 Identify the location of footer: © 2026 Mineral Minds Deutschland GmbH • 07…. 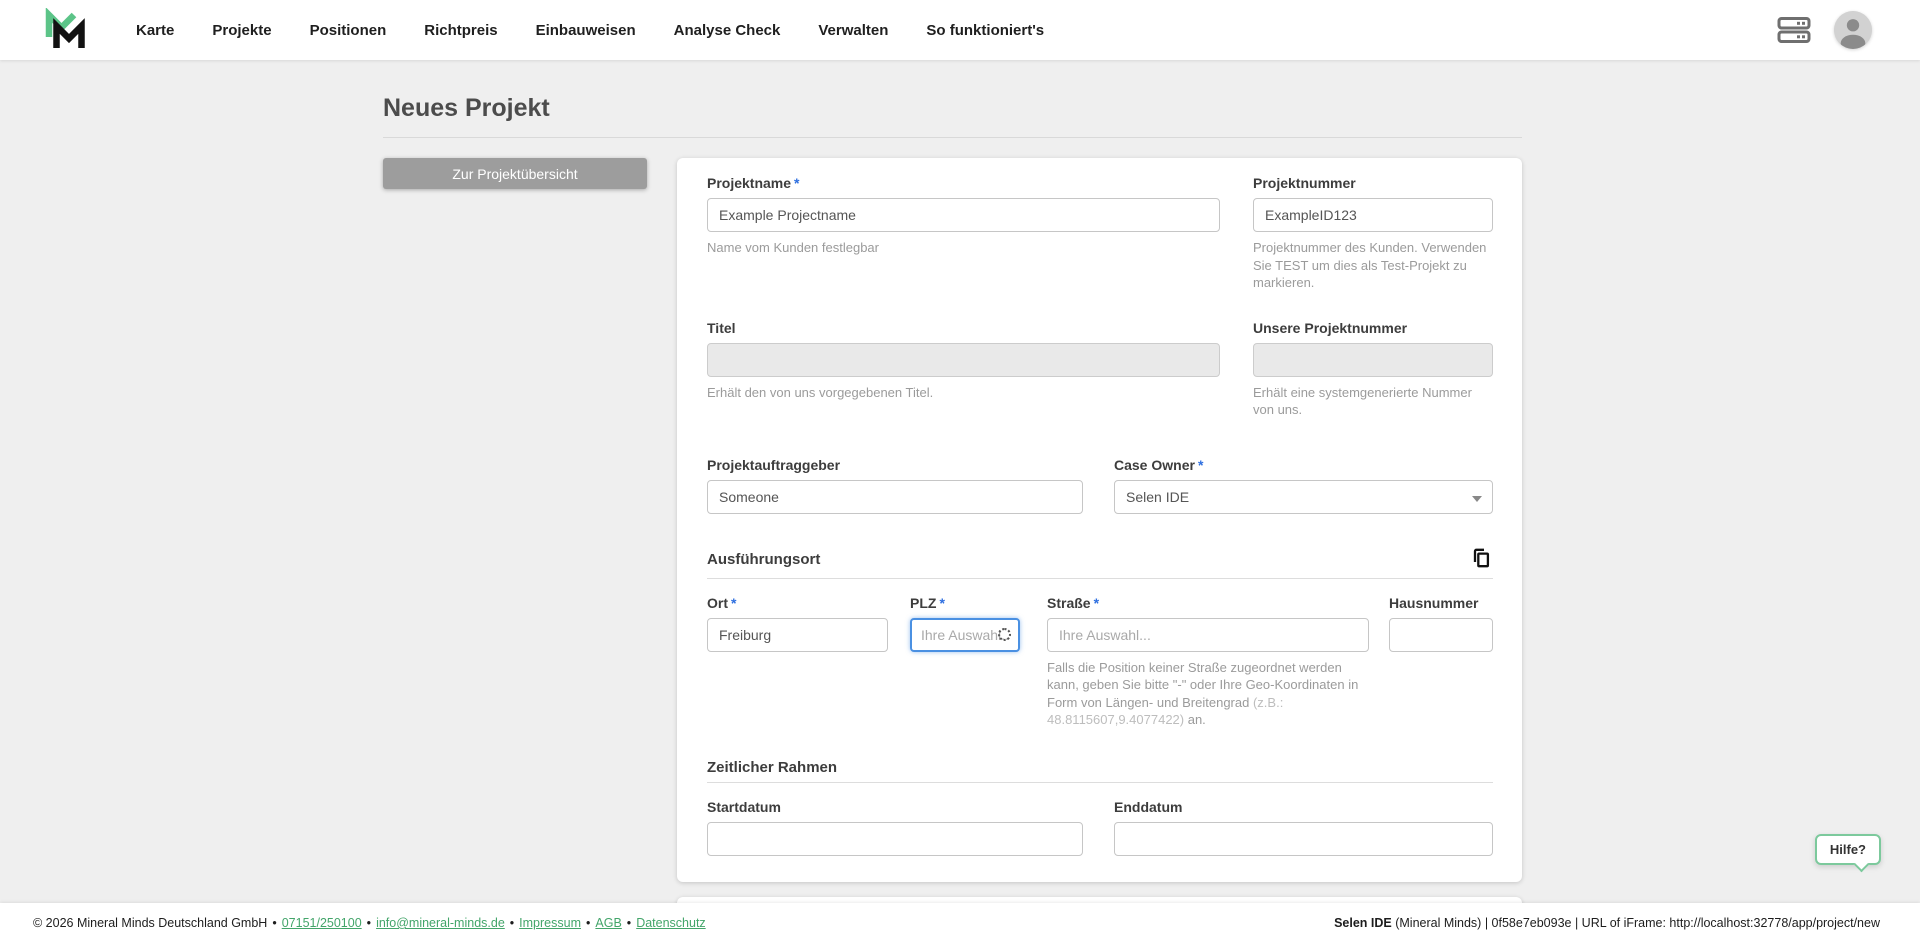
(960, 923).